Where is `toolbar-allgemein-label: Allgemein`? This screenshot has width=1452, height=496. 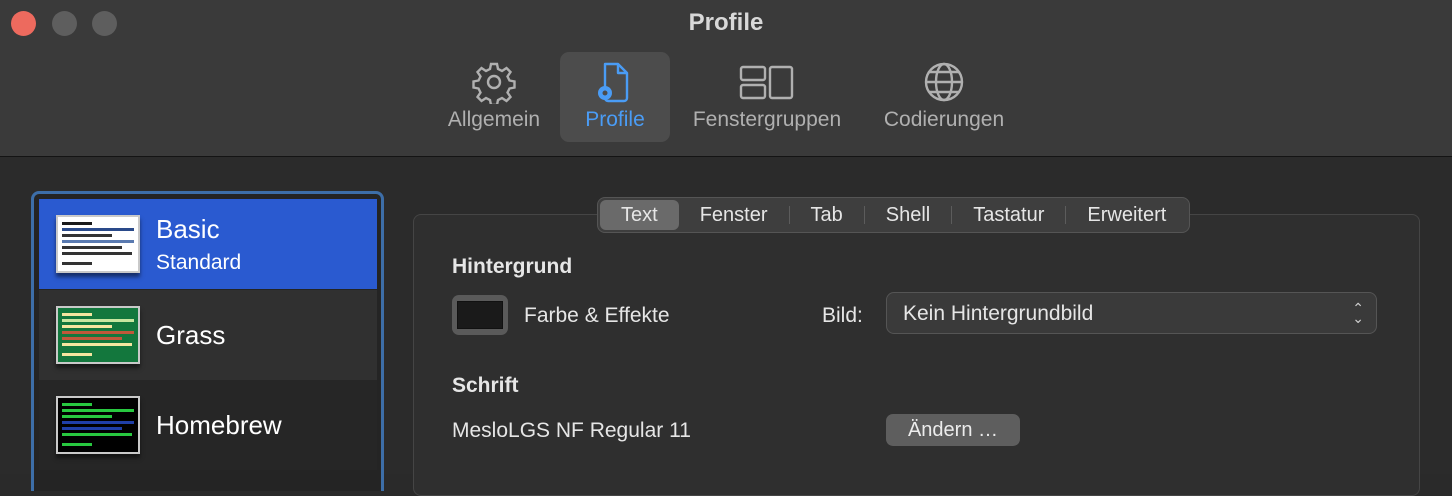
toolbar-allgemein-label: Allgemein is located at coordinates (494, 119).